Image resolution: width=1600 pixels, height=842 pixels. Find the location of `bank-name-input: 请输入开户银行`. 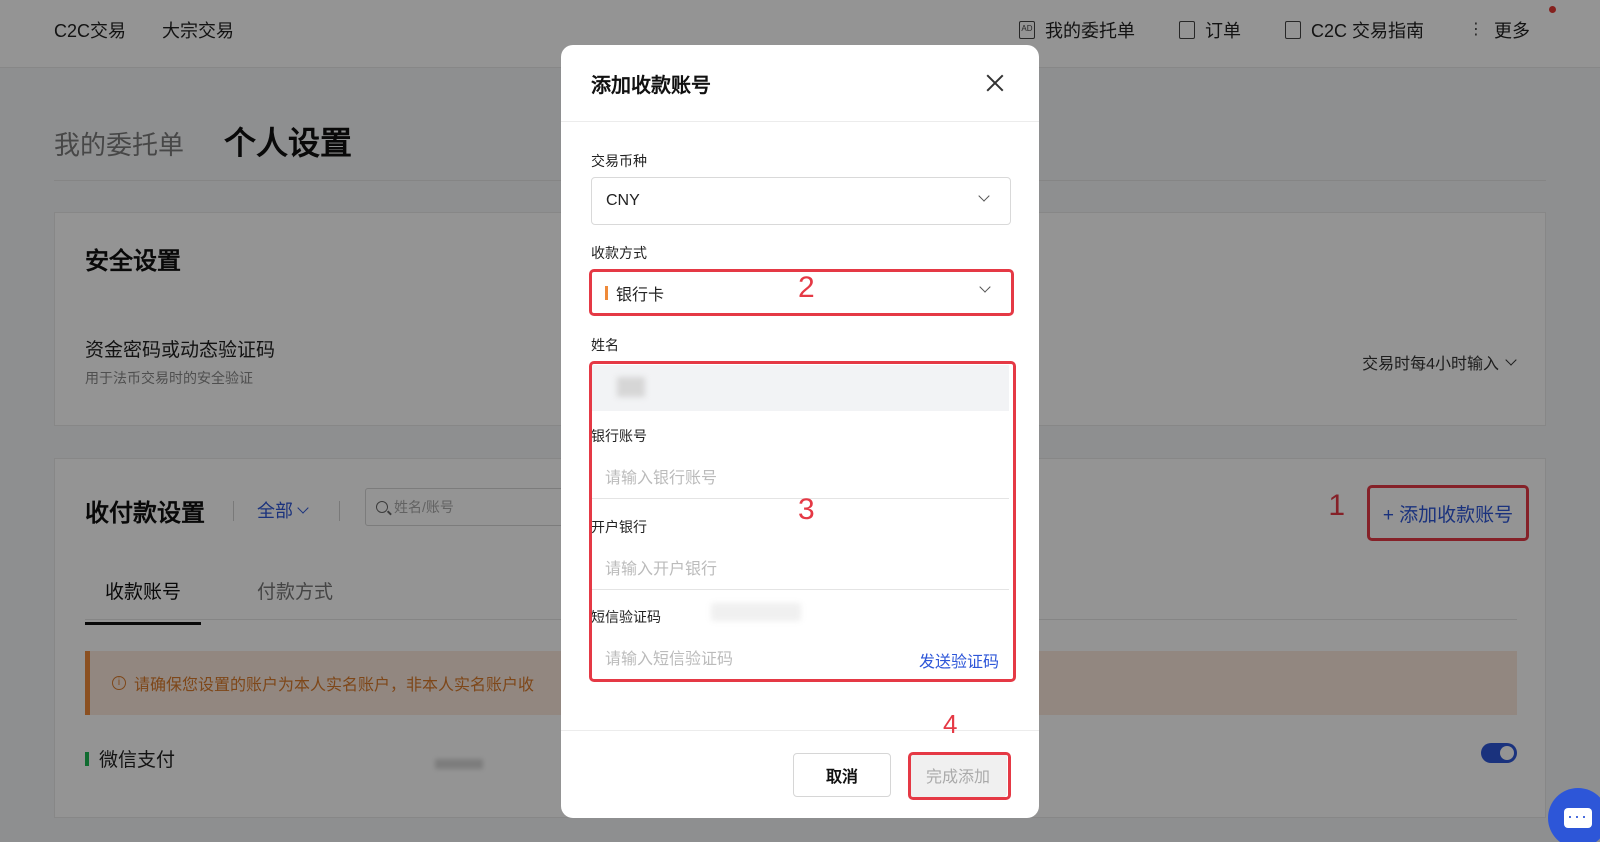

bank-name-input: 请输入开户银行 is located at coordinates (800, 567).